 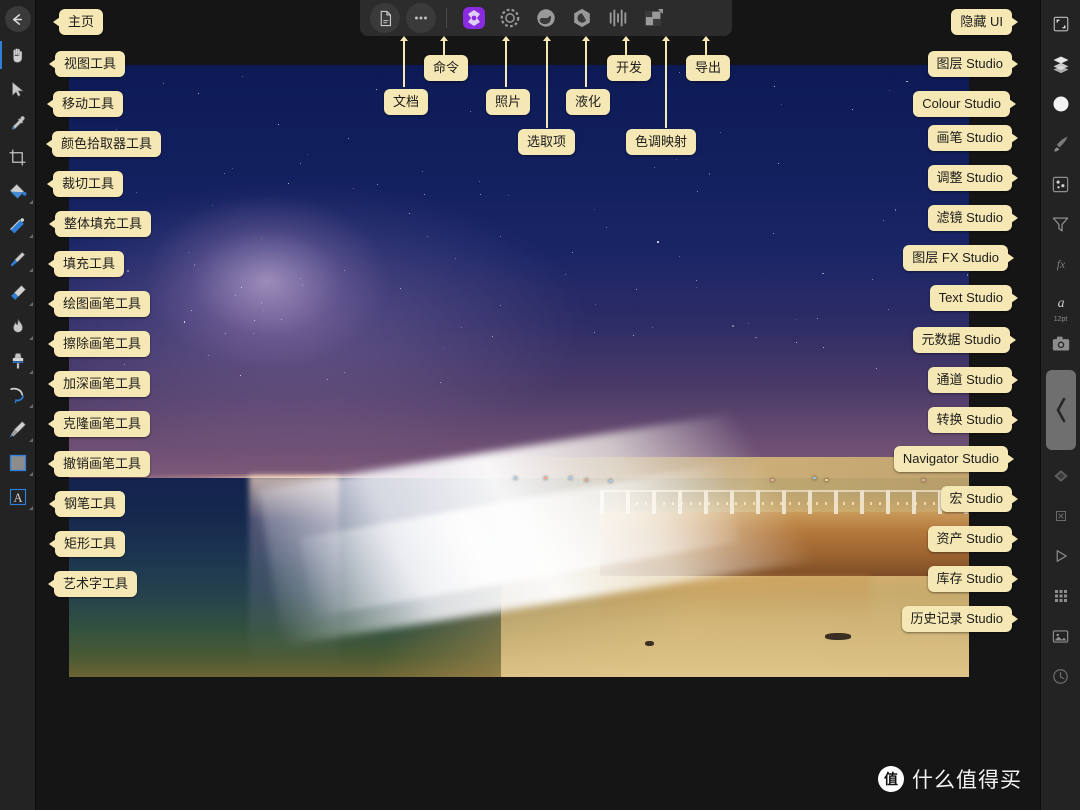 What do you see at coordinates (99, 344) in the screenshot?
I see `callout-tool-erase-brush: 擦除画笔工具` at bounding box center [99, 344].